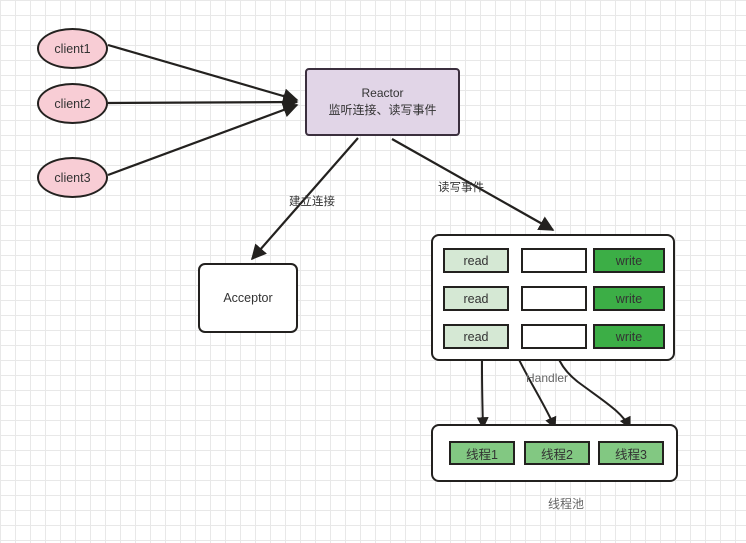  Describe the element at coordinates (382, 110) in the screenshot. I see `reactor-subtitle: 监听连接、读写事件` at that location.